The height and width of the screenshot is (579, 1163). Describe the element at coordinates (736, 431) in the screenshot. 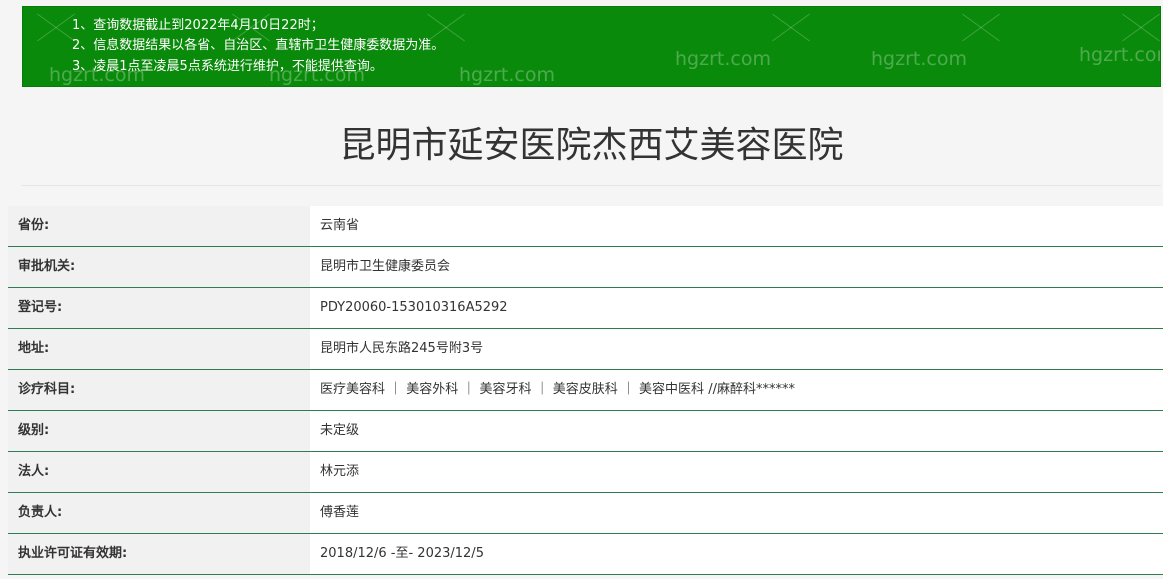

I see `info-value: 未定级` at that location.